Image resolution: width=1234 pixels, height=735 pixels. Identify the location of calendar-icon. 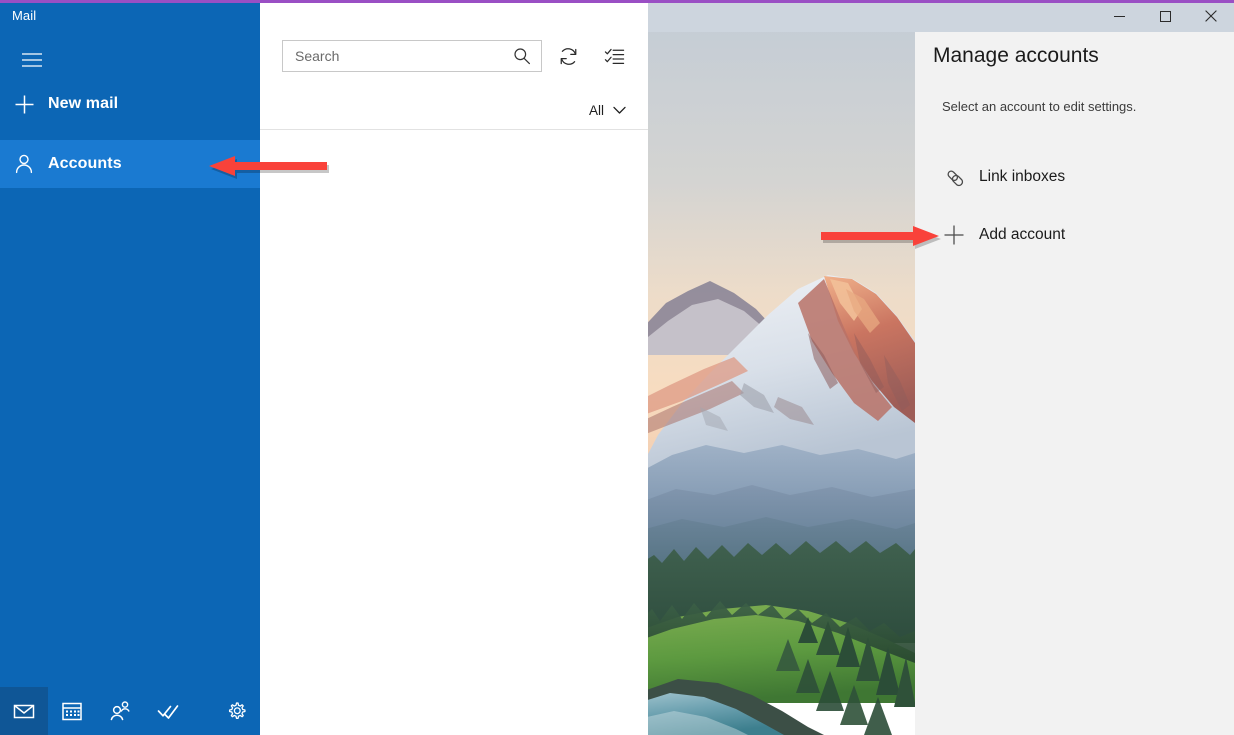
(72, 711).